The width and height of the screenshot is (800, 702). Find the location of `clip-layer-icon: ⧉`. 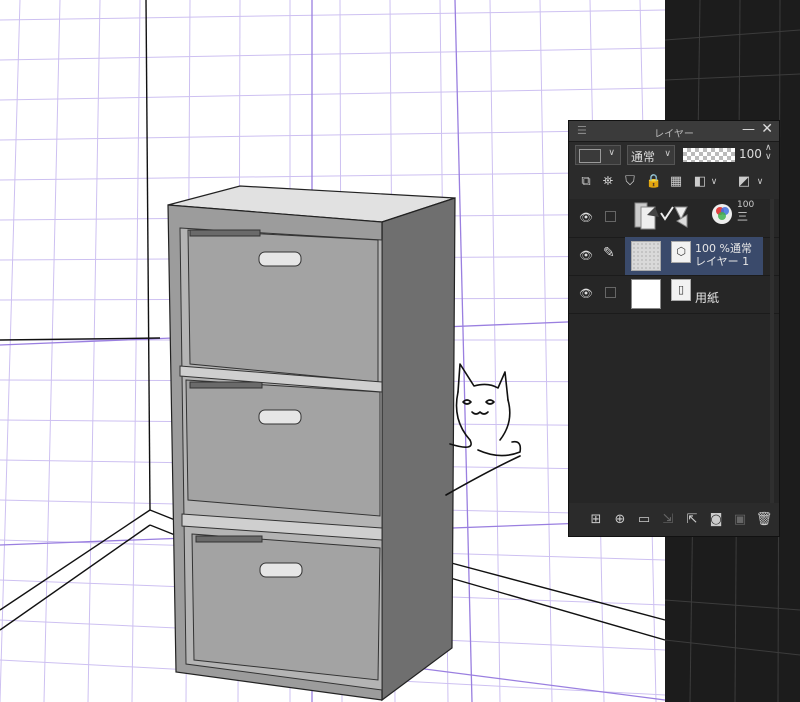

clip-layer-icon: ⧉ is located at coordinates (586, 182).